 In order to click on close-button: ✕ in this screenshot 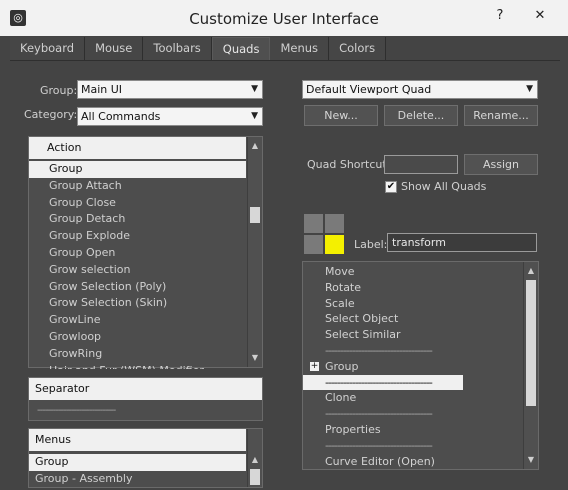, I will do `click(540, 16)`.